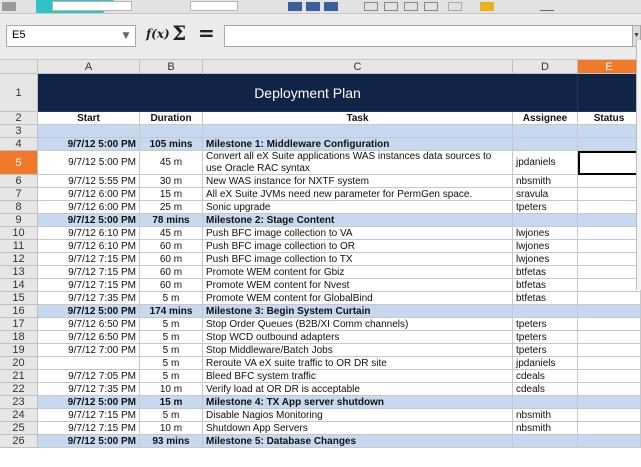 The image size is (641, 467). I want to click on cell-duration: 25 m, so click(171, 207).